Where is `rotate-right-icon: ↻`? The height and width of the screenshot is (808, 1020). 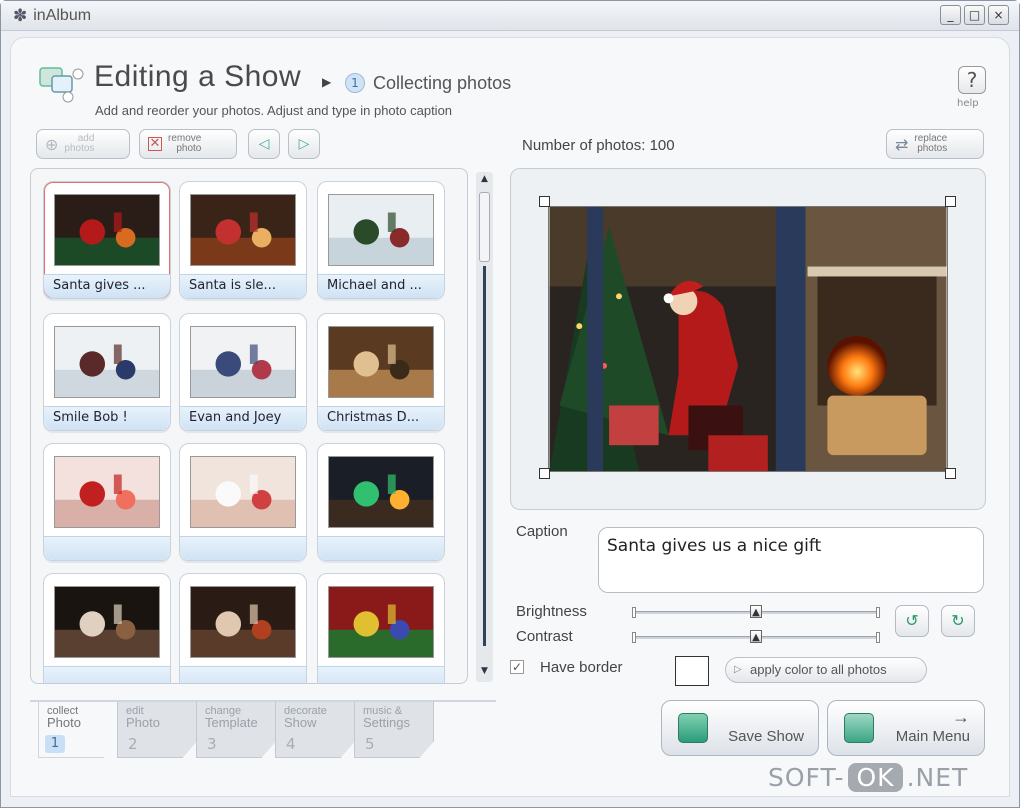
rotate-right-icon: ↻ is located at coordinates (958, 620).